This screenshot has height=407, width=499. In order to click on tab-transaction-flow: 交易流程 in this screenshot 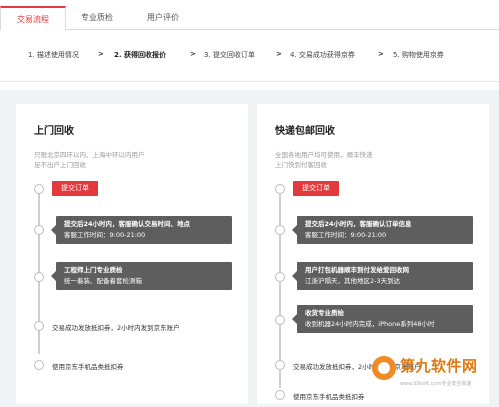, I will do `click(33, 18)`.